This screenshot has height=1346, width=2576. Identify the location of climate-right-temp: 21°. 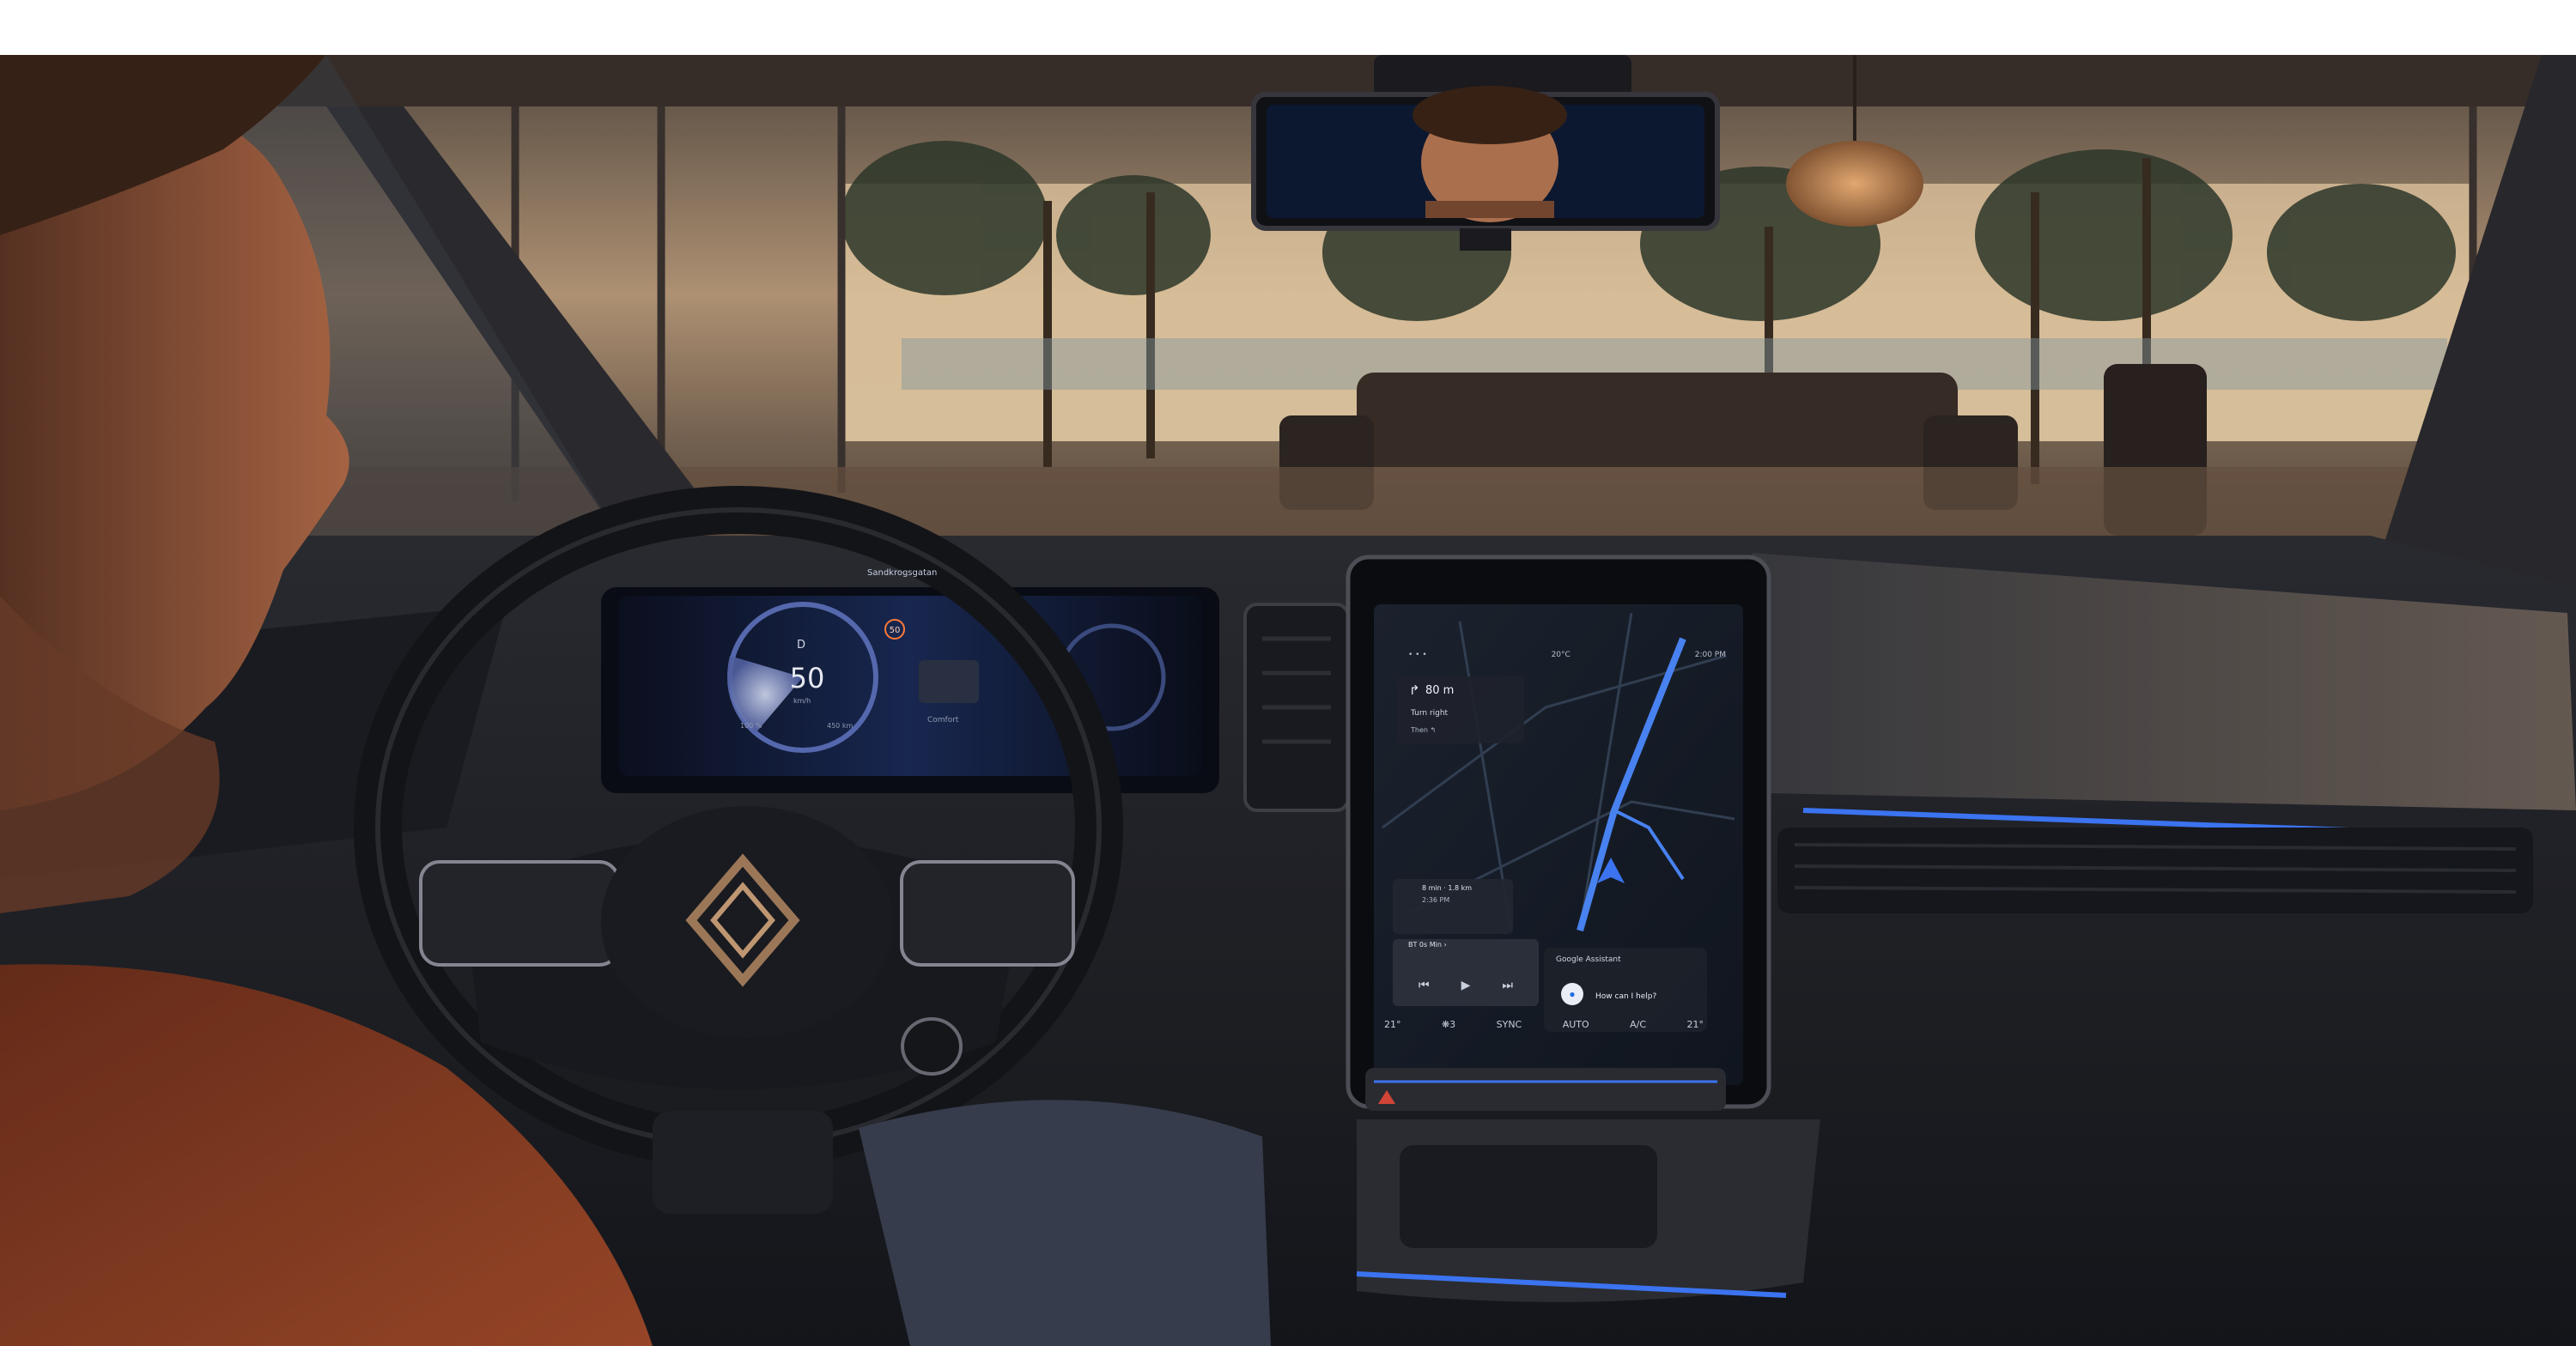
(1696, 1024).